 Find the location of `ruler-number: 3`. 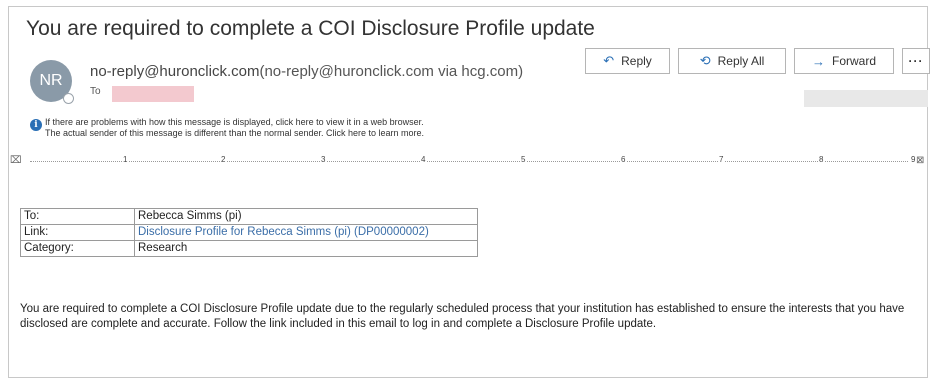

ruler-number: 3 is located at coordinates (323, 159).